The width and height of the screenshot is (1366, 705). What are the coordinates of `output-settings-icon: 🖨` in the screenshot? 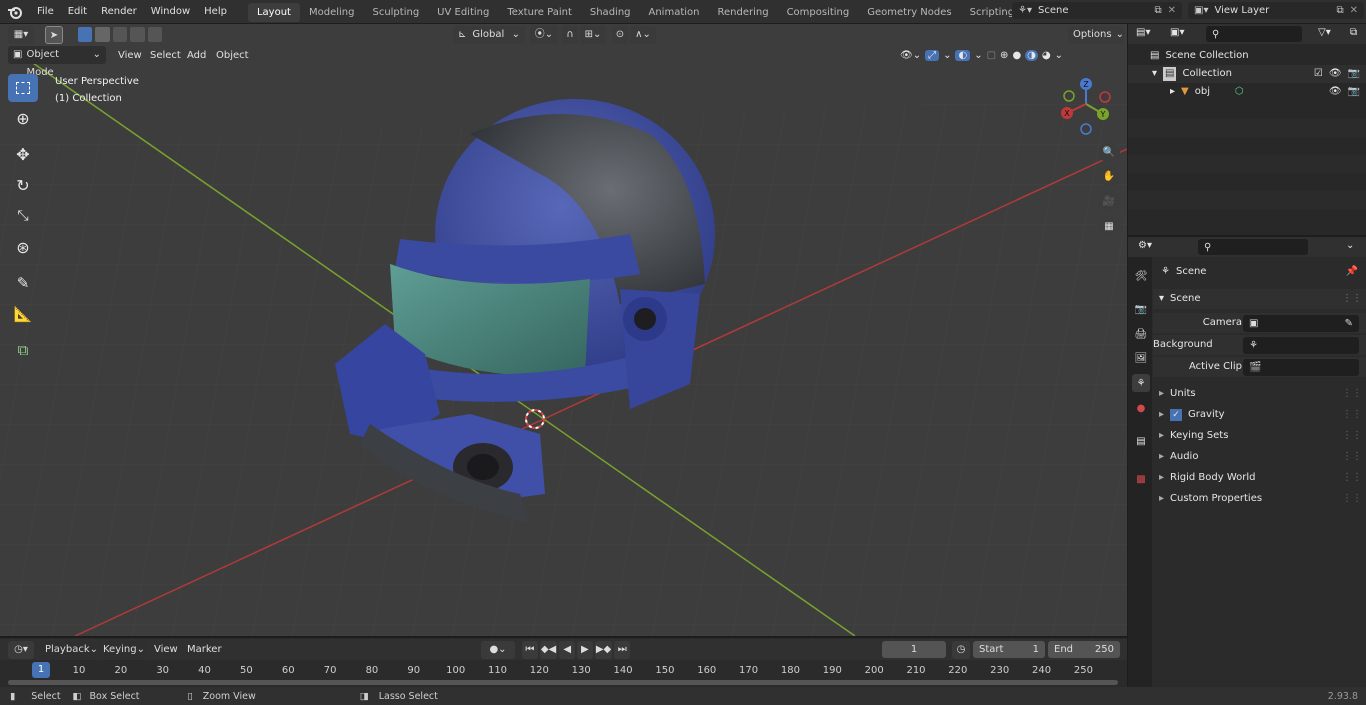 It's located at (1141, 334).